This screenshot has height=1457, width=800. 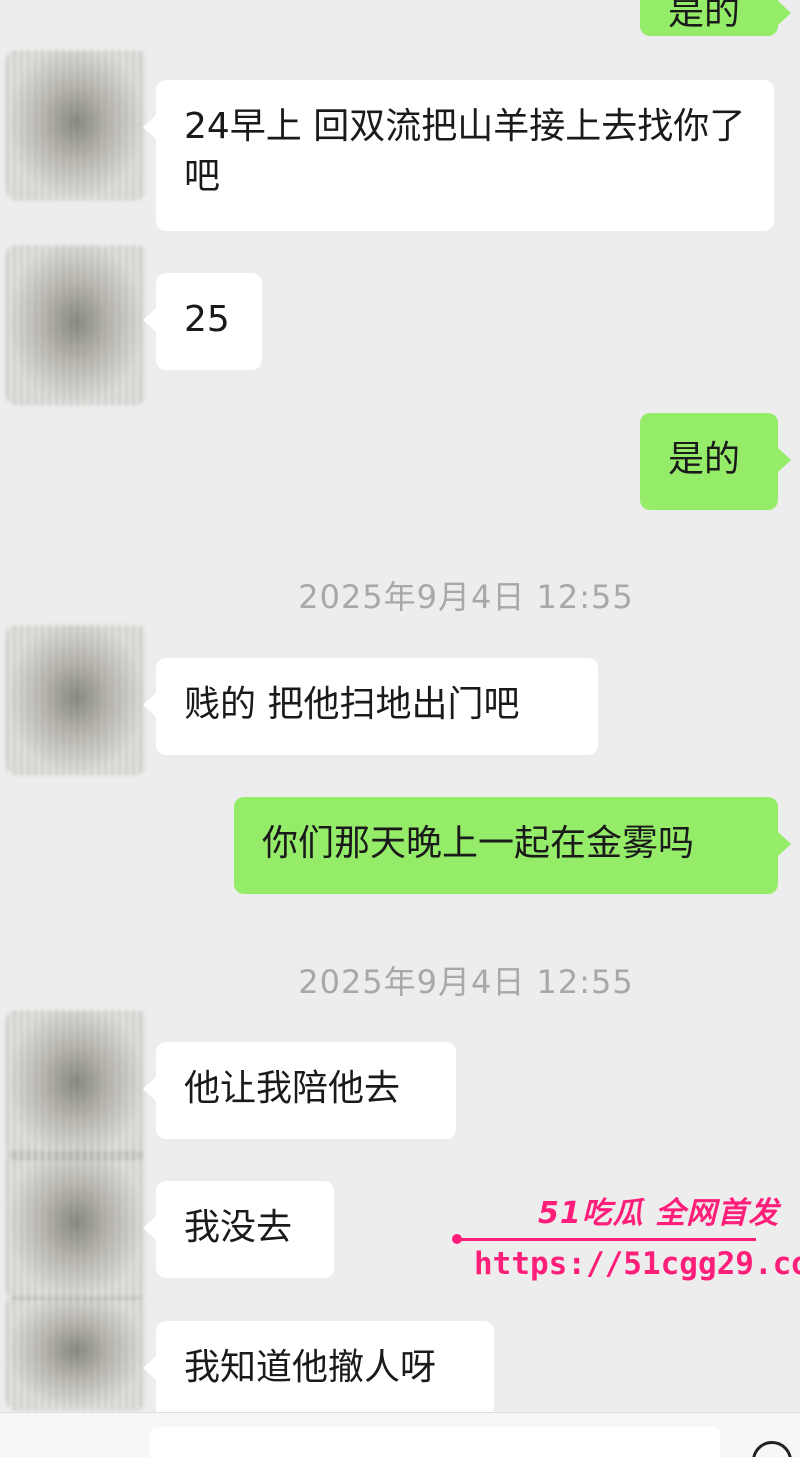 I want to click on message-bubble-incoming: 24早上 回双流把山羊接上去找你了吧, so click(x=458, y=155).